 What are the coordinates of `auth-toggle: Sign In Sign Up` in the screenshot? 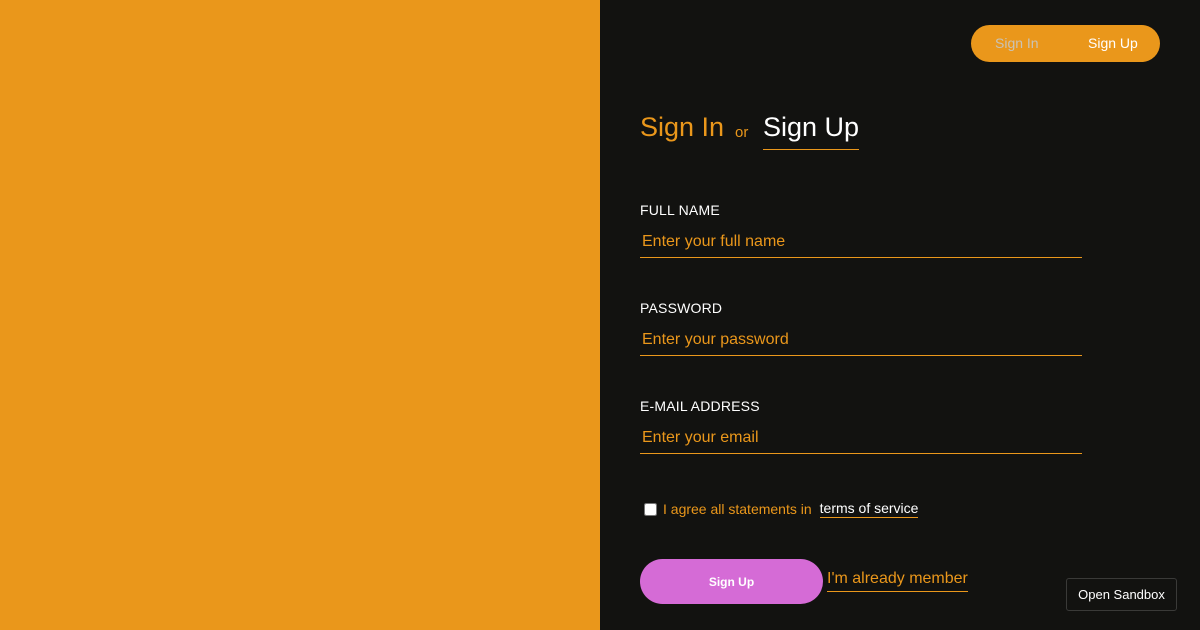 It's located at (1065, 43).